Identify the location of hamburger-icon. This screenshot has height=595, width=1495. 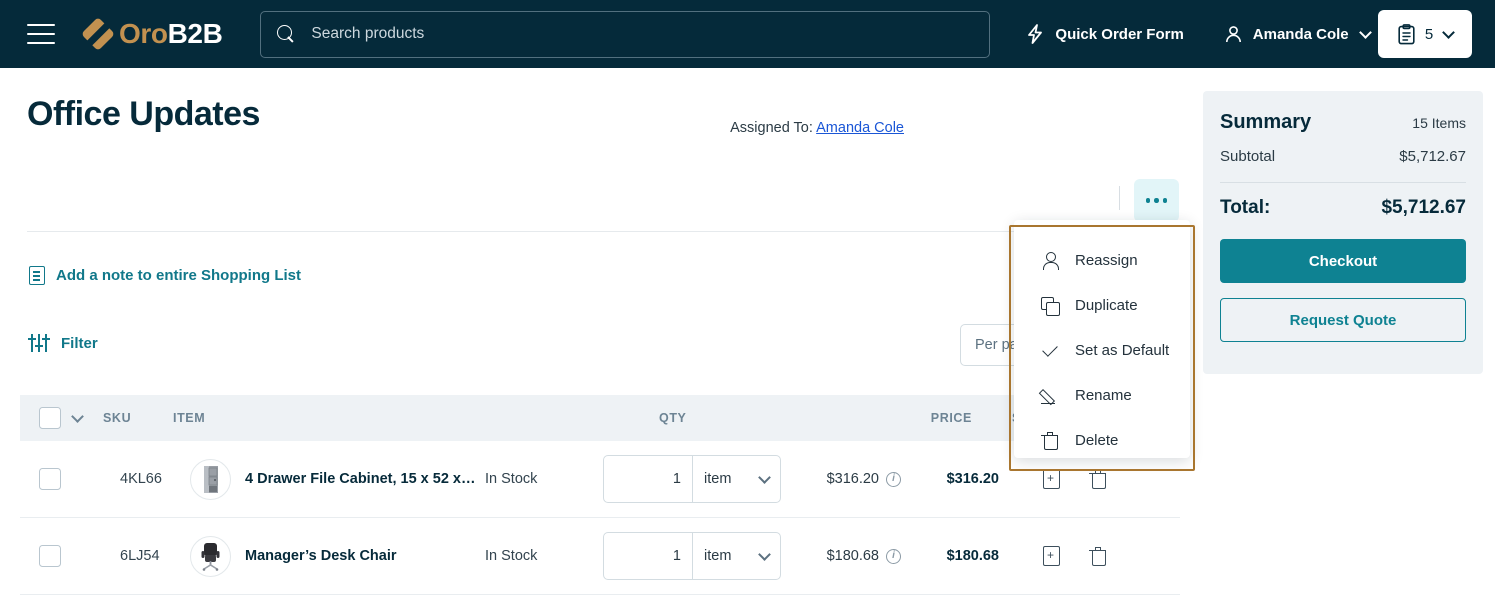
(41, 34).